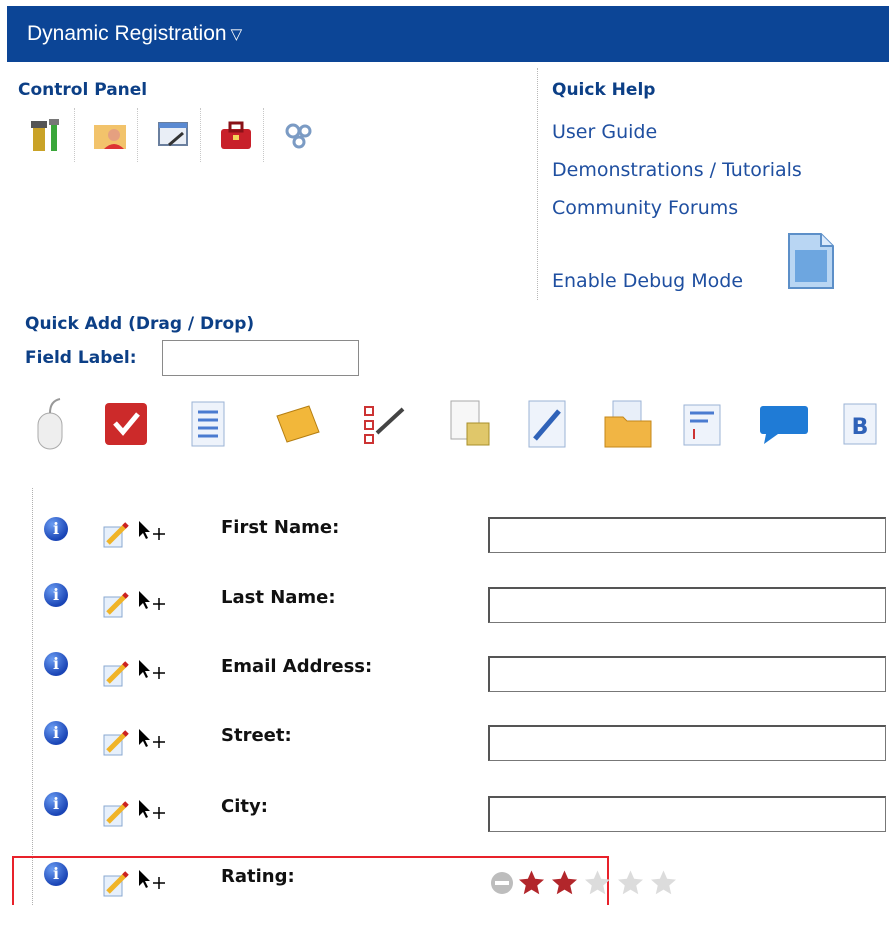 The height and width of the screenshot is (926, 889). Describe the element at coordinates (645, 208) in the screenshot. I see `community-forums-link: Community Forums` at that location.